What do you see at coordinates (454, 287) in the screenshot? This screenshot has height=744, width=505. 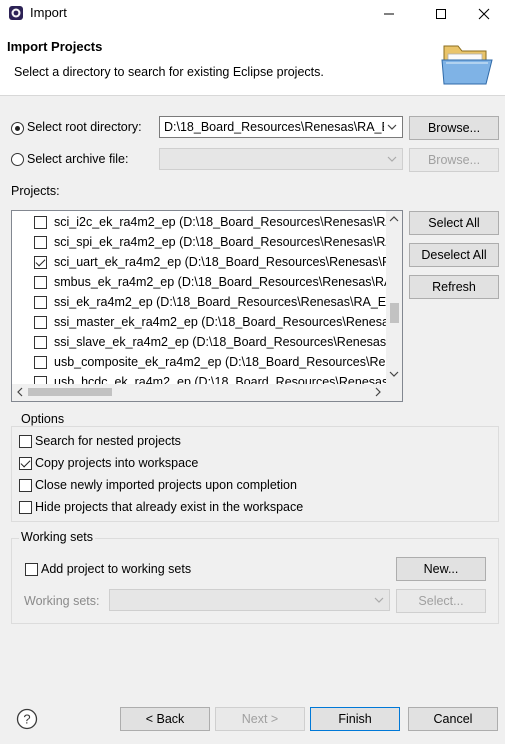 I see `refresh-button: Refresh` at bounding box center [454, 287].